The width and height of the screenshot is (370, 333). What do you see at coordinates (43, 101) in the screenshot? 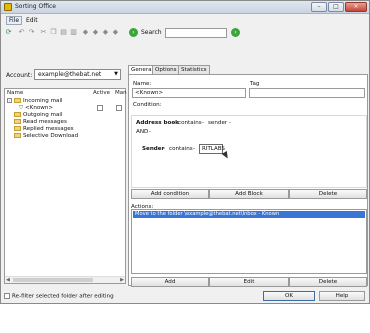
I see `tree-item-label: Incoming mail` at bounding box center [43, 101].